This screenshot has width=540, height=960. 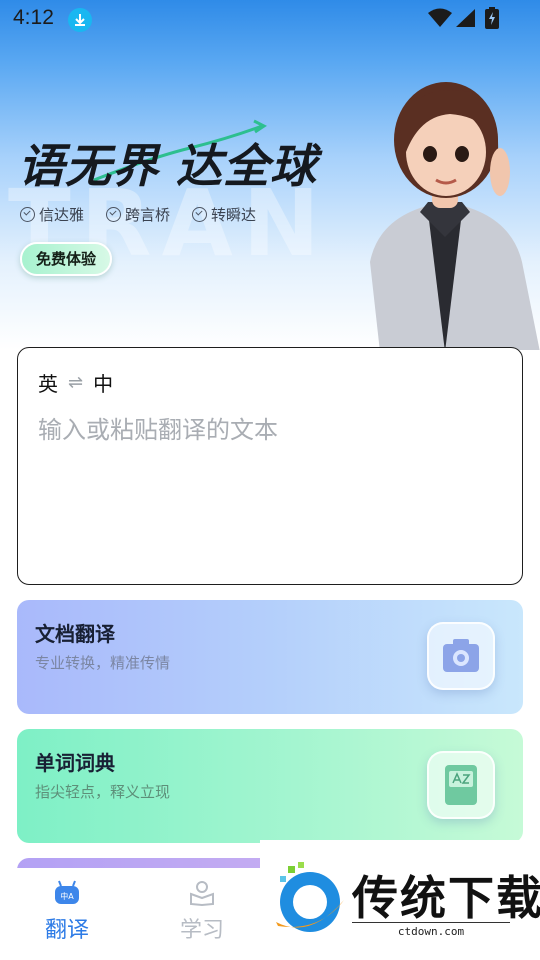 What do you see at coordinates (52, 214) in the screenshot?
I see `hero-tag: 信达雅` at bounding box center [52, 214].